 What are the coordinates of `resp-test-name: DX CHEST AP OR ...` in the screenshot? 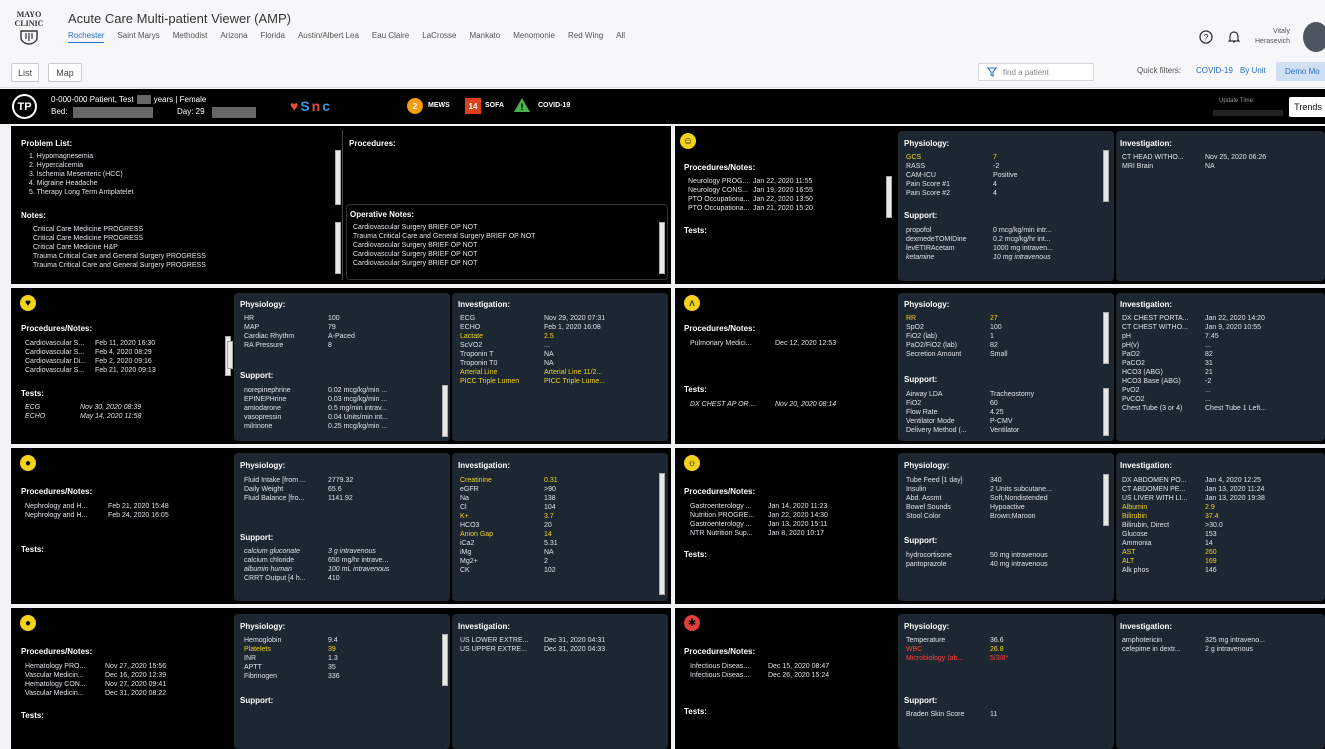 It's located at (723, 404).